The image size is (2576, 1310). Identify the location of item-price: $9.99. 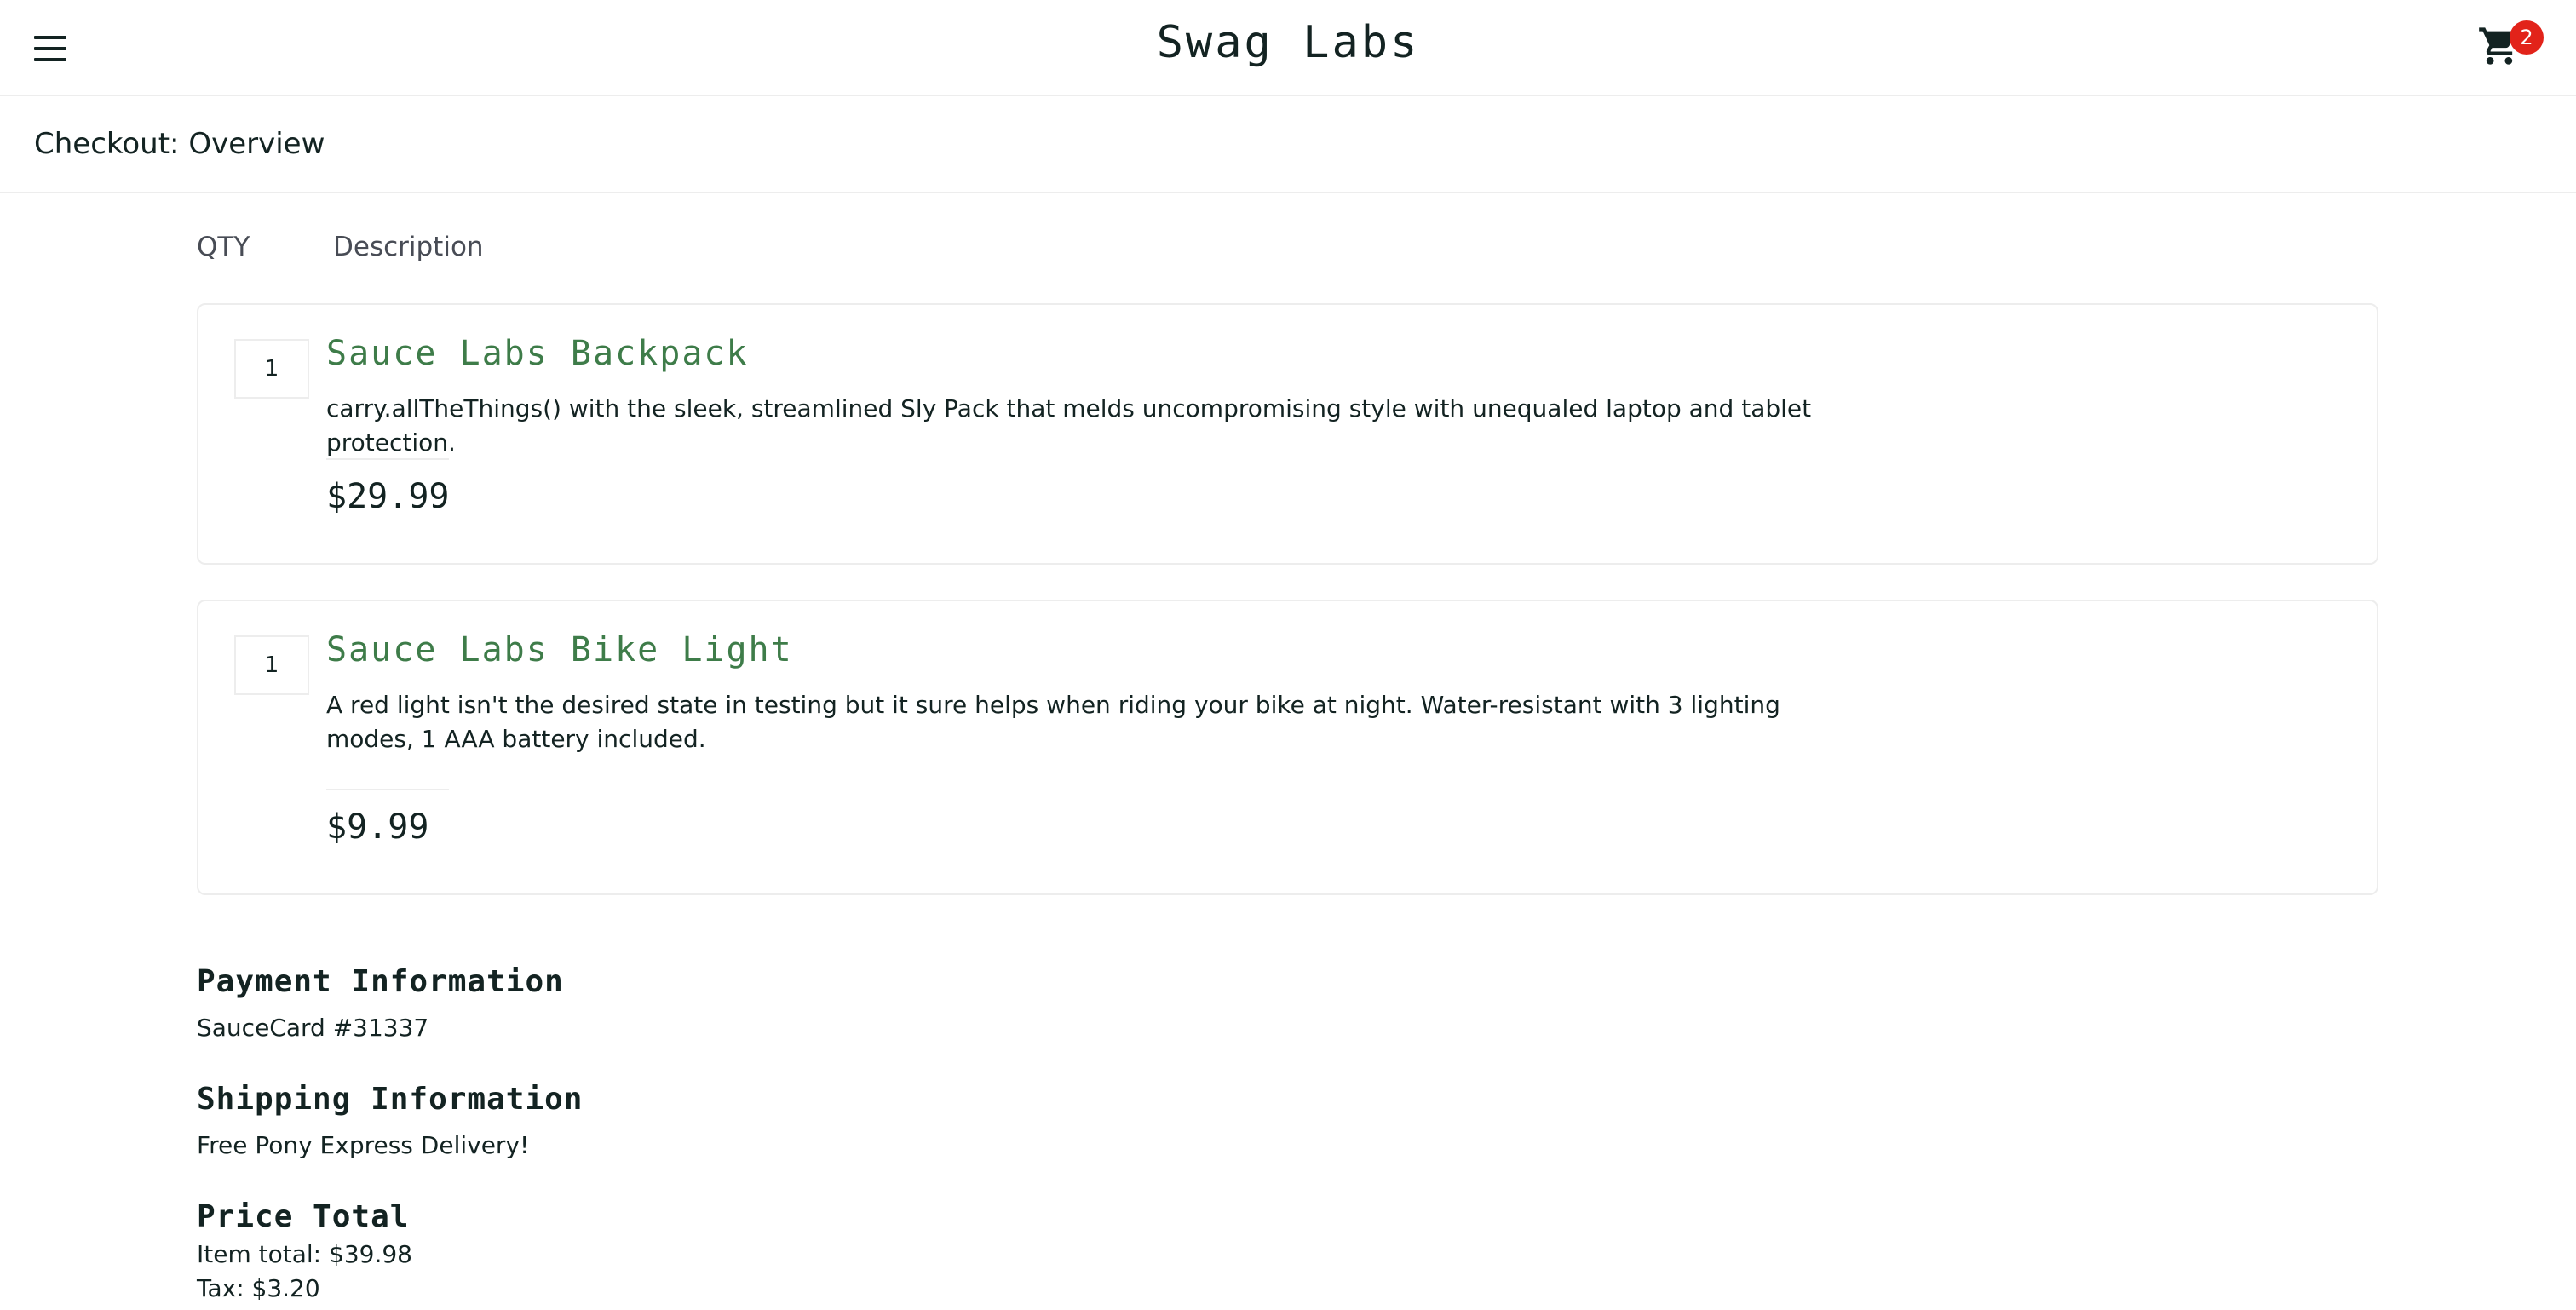
(377, 827).